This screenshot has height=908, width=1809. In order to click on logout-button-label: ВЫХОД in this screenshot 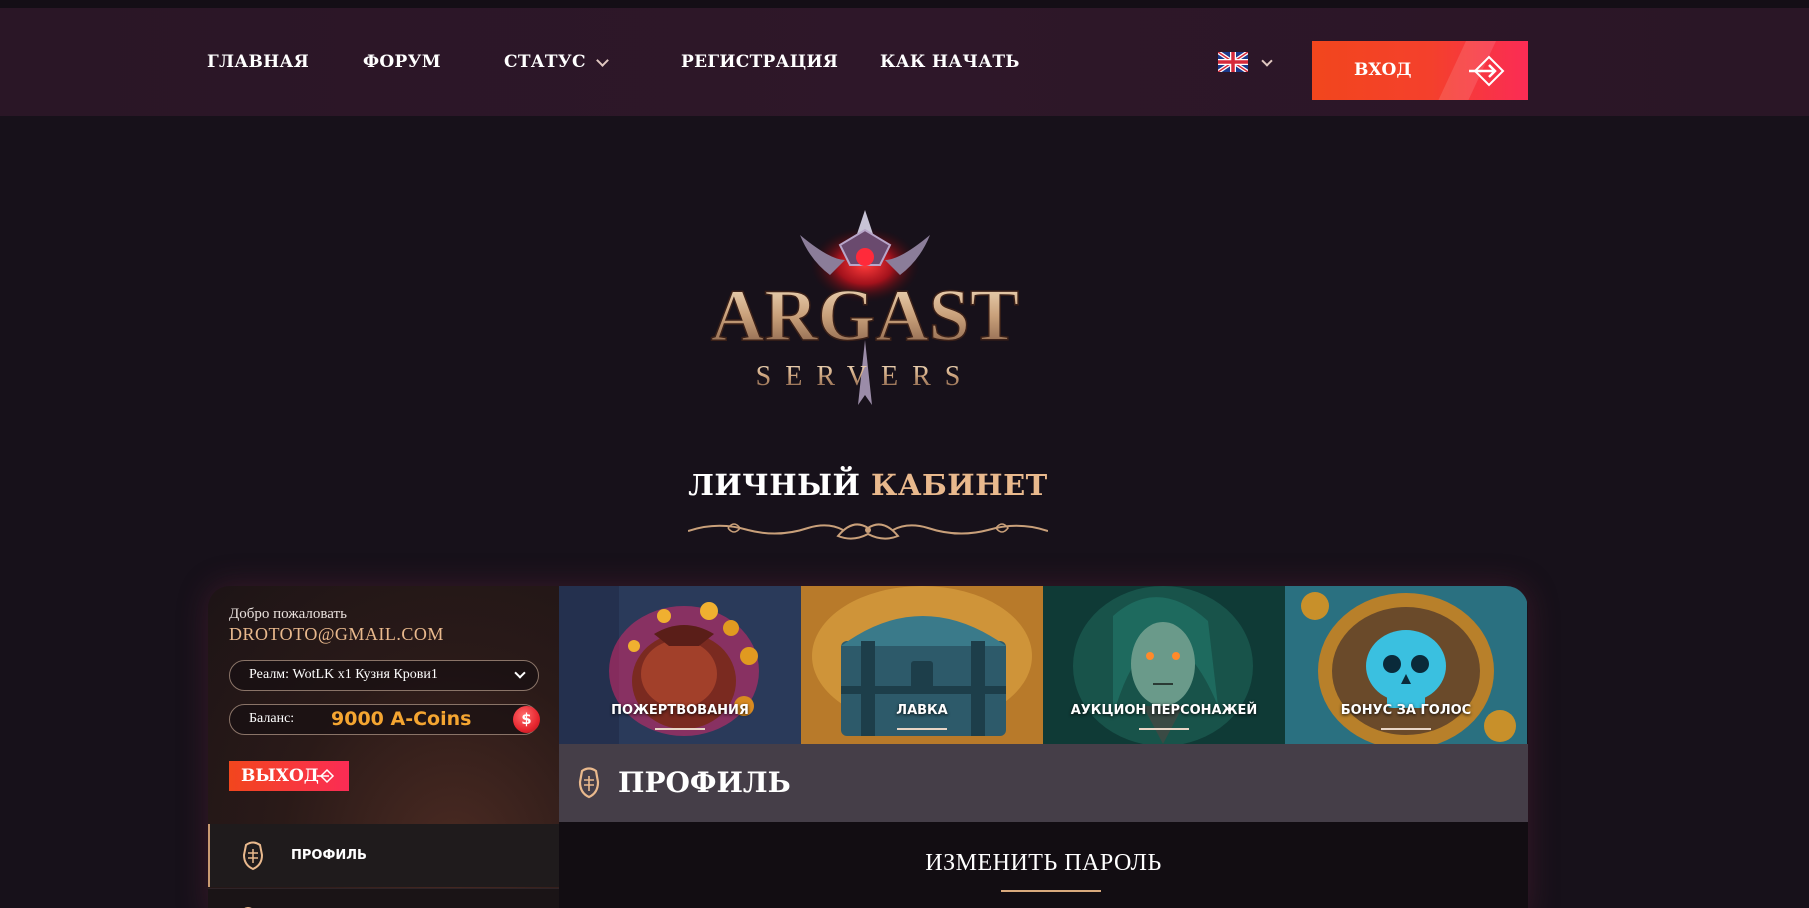, I will do `click(280, 776)`.